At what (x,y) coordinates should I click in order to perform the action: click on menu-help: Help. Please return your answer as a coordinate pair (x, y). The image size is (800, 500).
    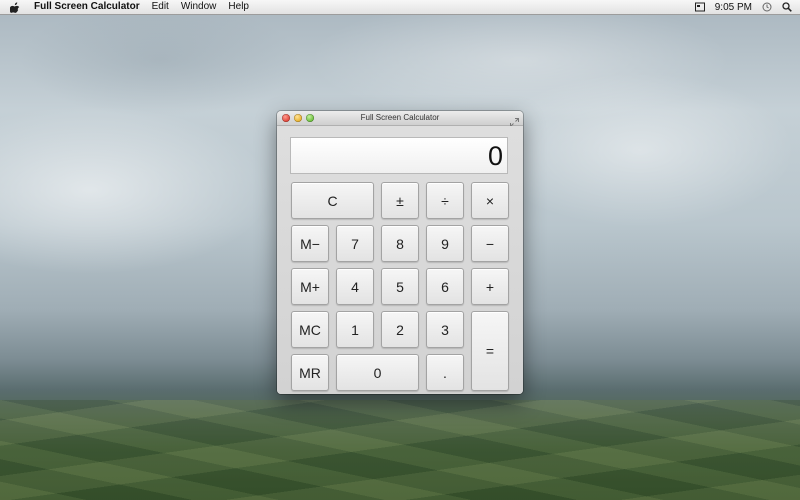
    Looking at the image, I should click on (238, 7).